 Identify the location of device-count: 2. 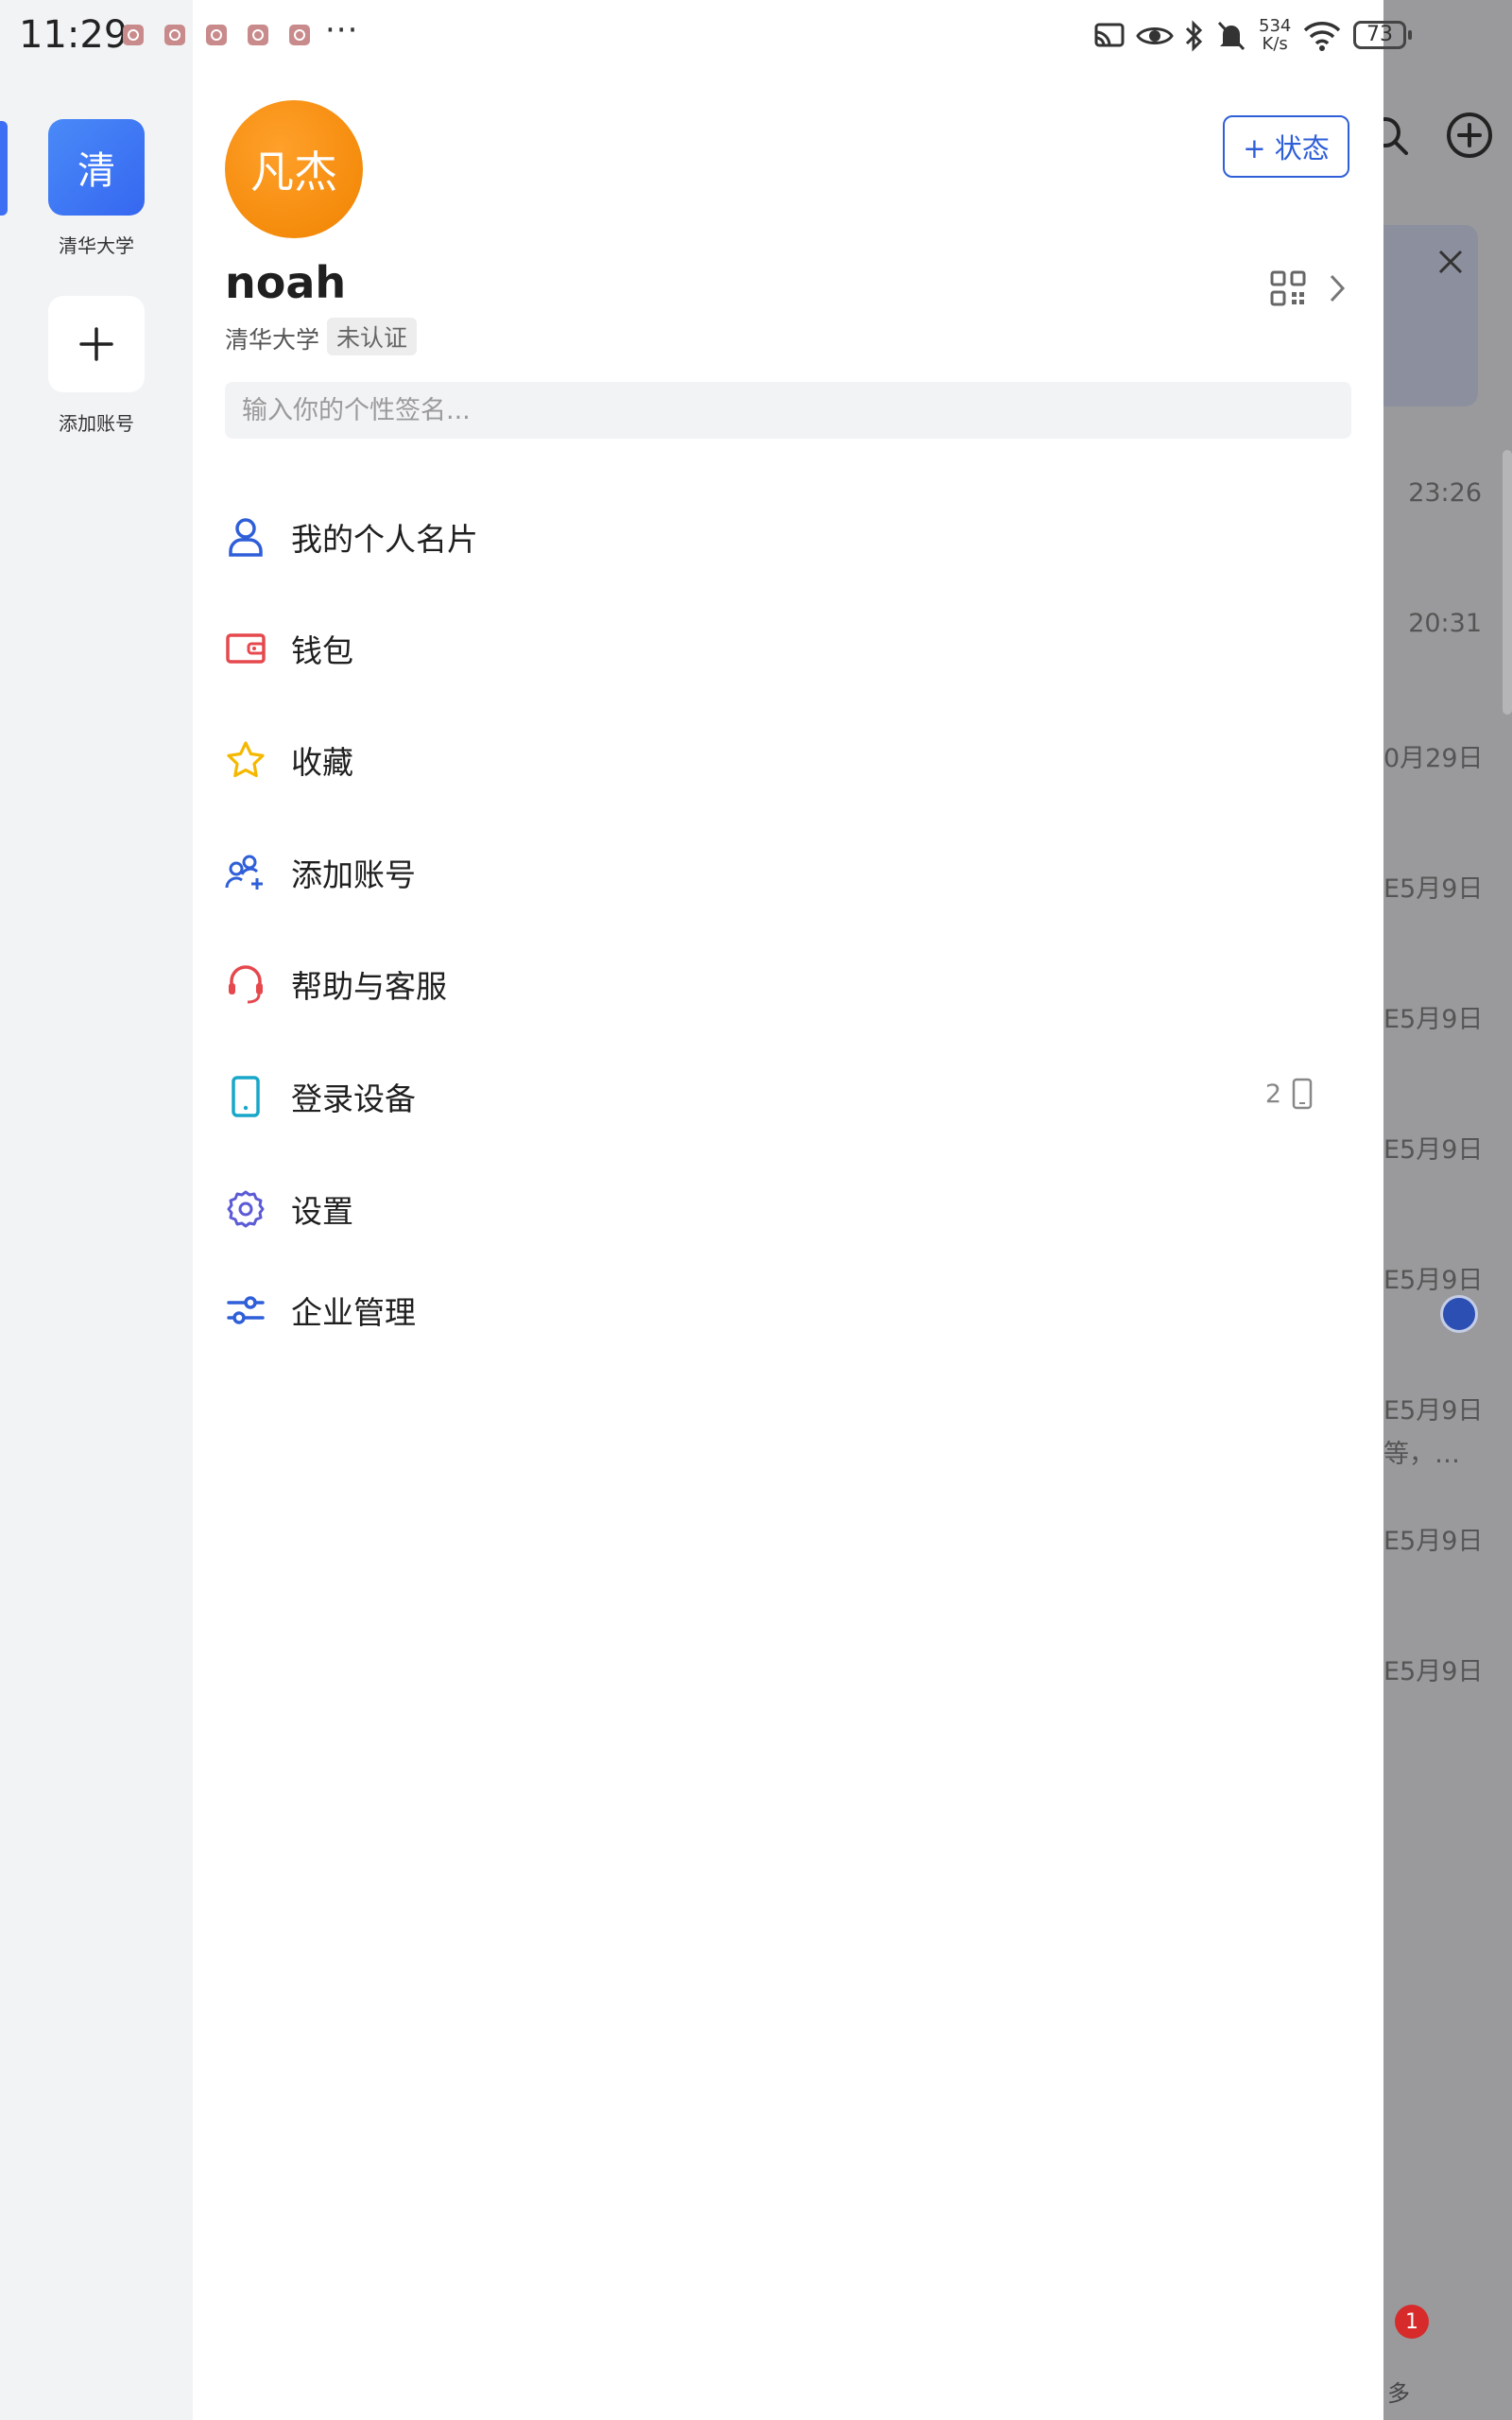
(1289, 1094).